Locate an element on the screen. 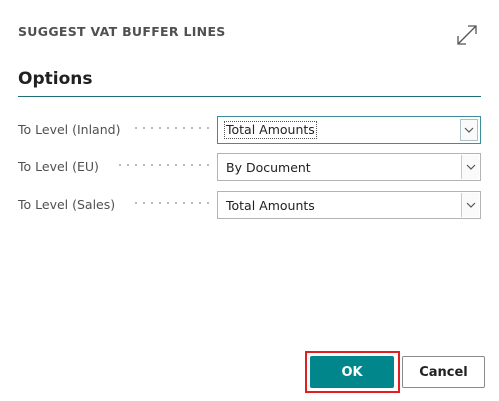 The image size is (499, 401). field-label-to-level-sales: To Level (Sales) is located at coordinates (67, 204).